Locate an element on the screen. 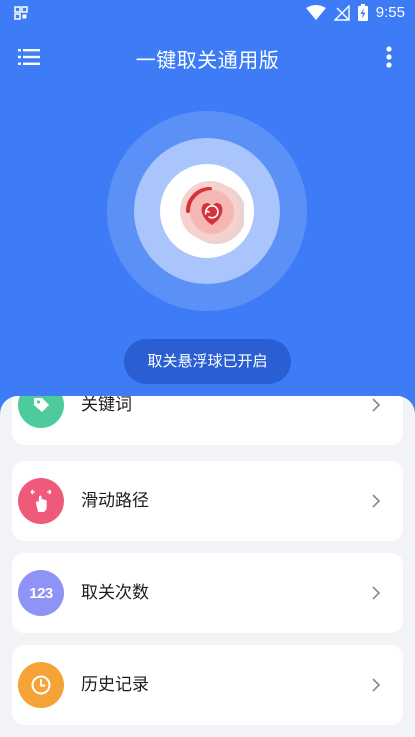  page-title: 一键取关通用版 is located at coordinates (207, 60).